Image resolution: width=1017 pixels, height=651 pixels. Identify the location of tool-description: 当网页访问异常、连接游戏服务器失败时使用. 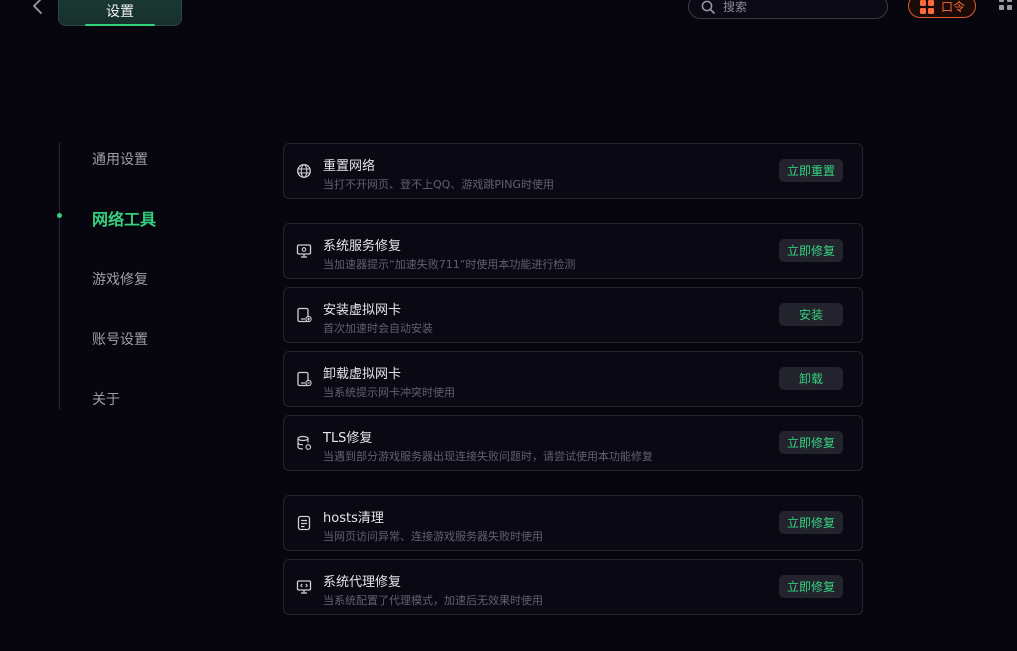
(433, 536).